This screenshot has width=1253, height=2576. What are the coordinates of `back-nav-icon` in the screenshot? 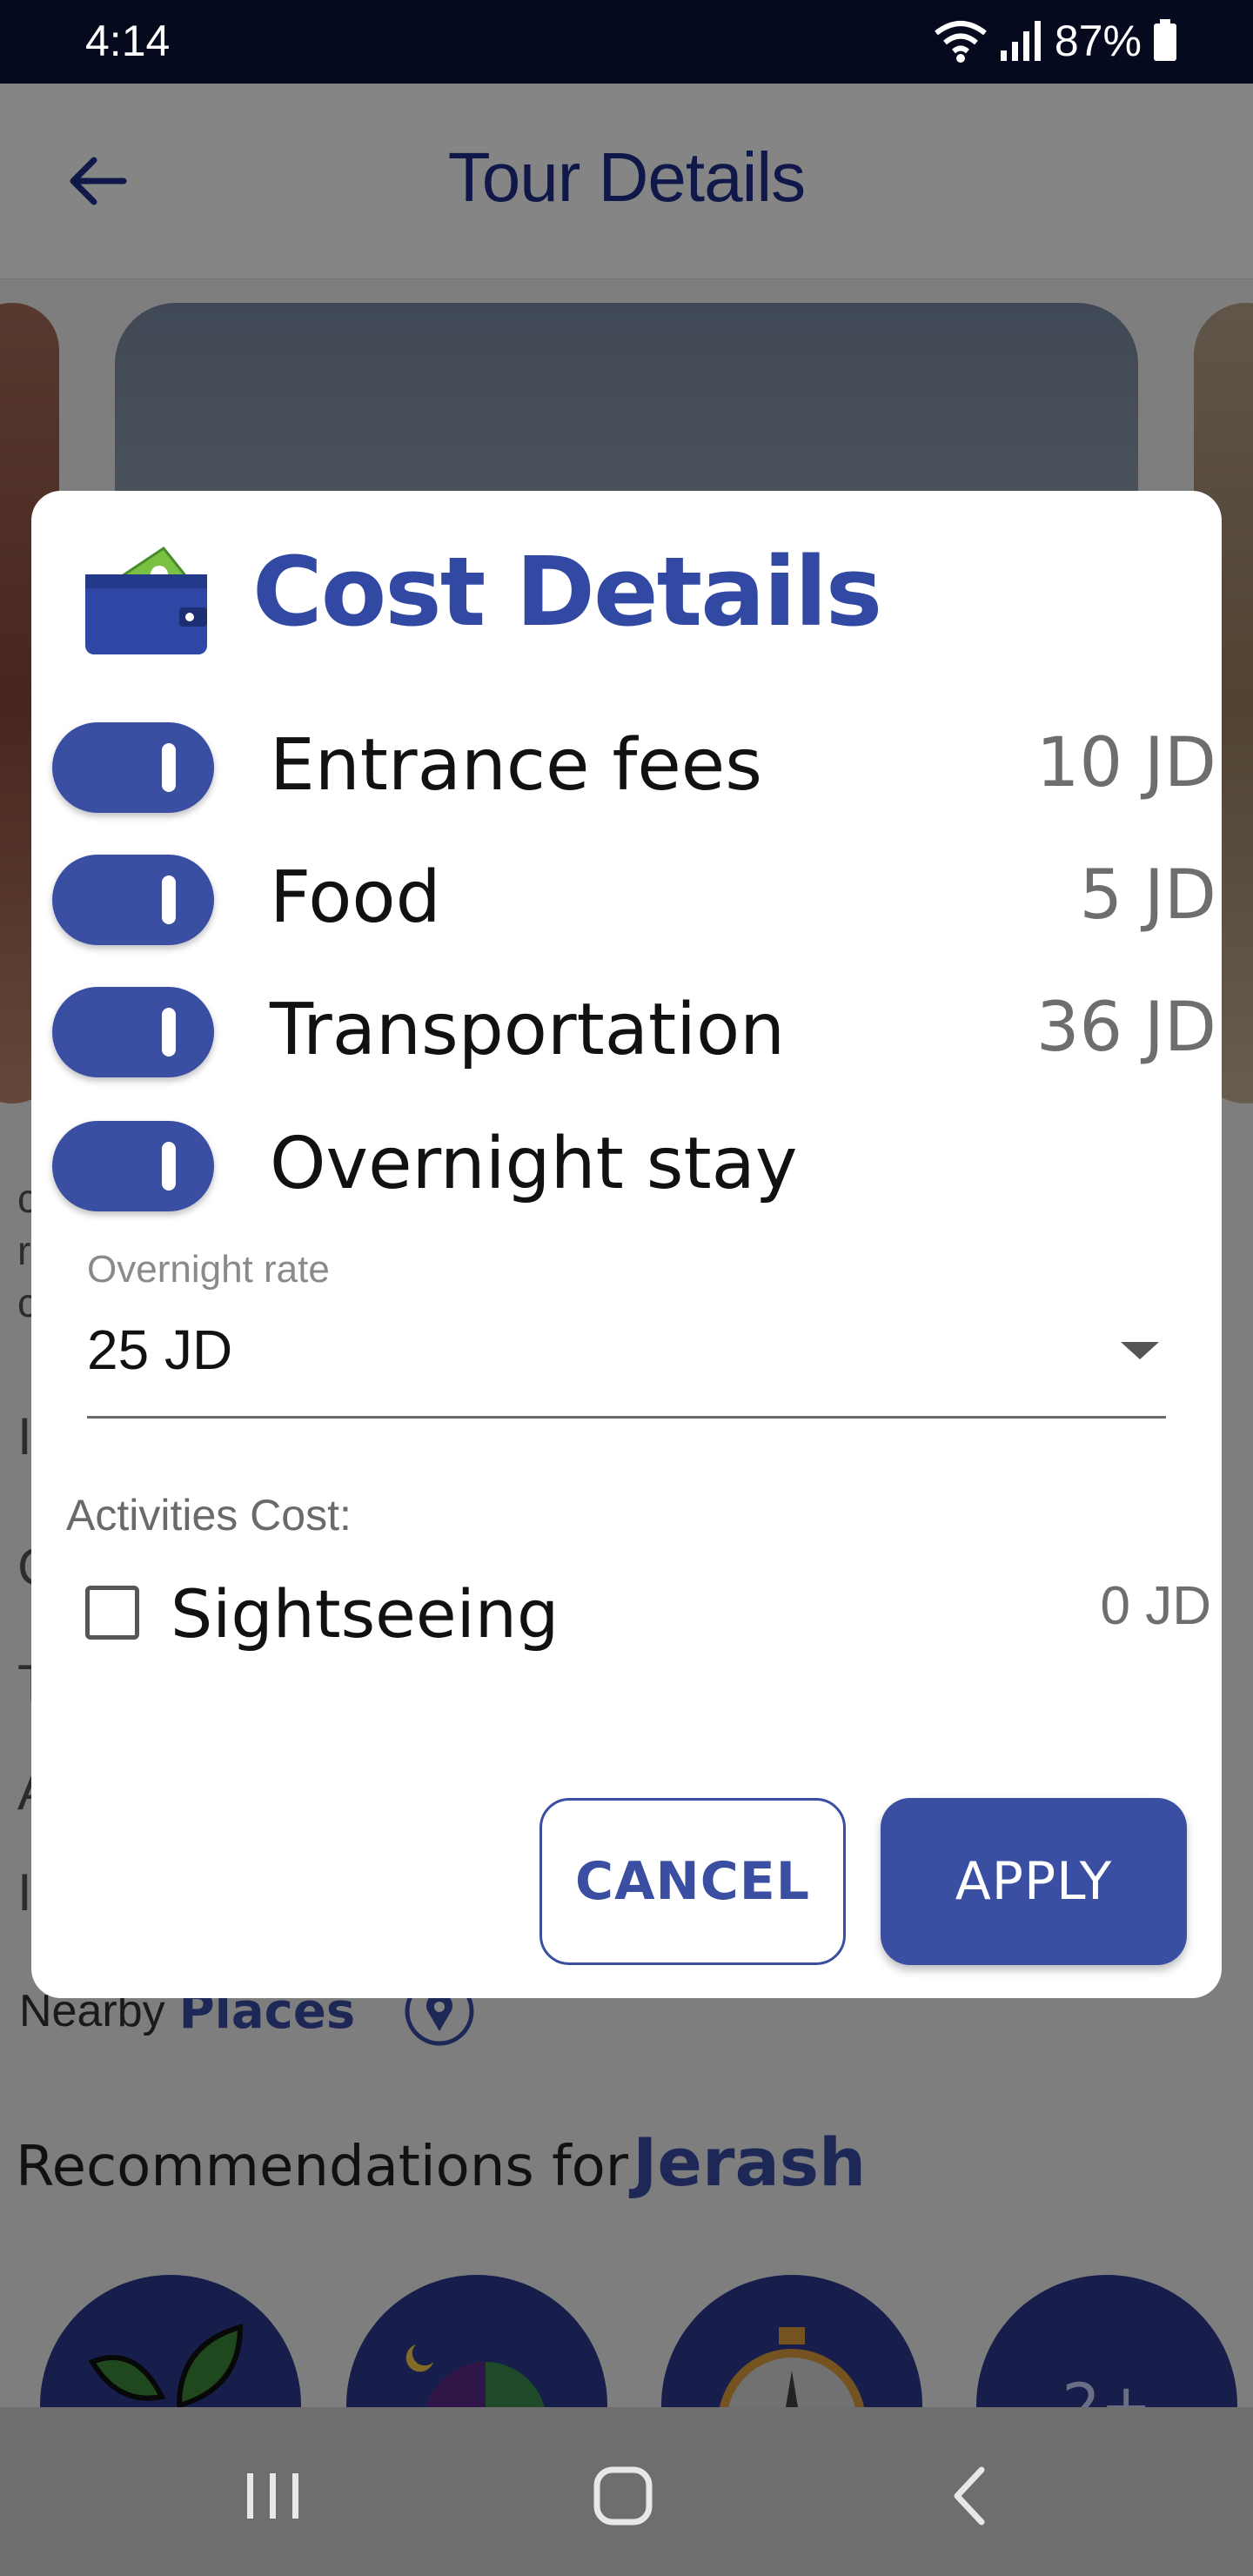 It's located at (971, 2496).